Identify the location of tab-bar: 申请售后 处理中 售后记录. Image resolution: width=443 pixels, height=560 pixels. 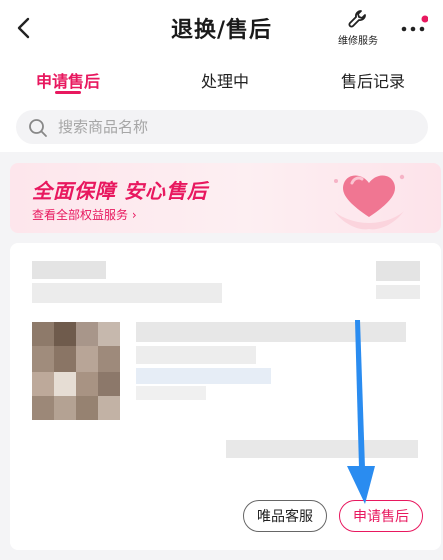
(221, 79).